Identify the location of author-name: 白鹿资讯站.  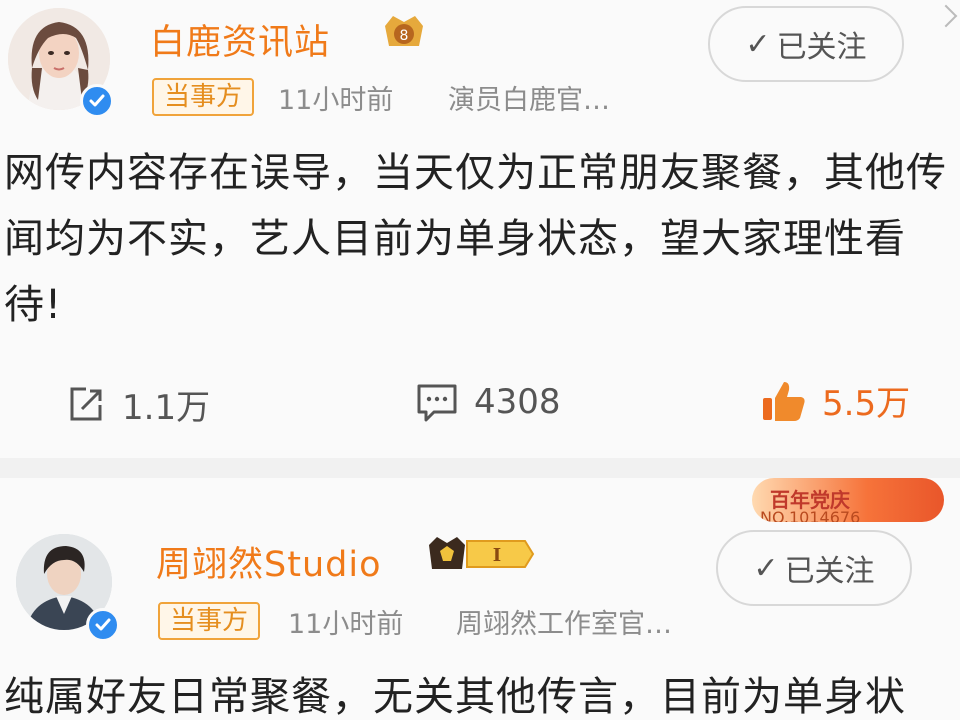
(240, 39).